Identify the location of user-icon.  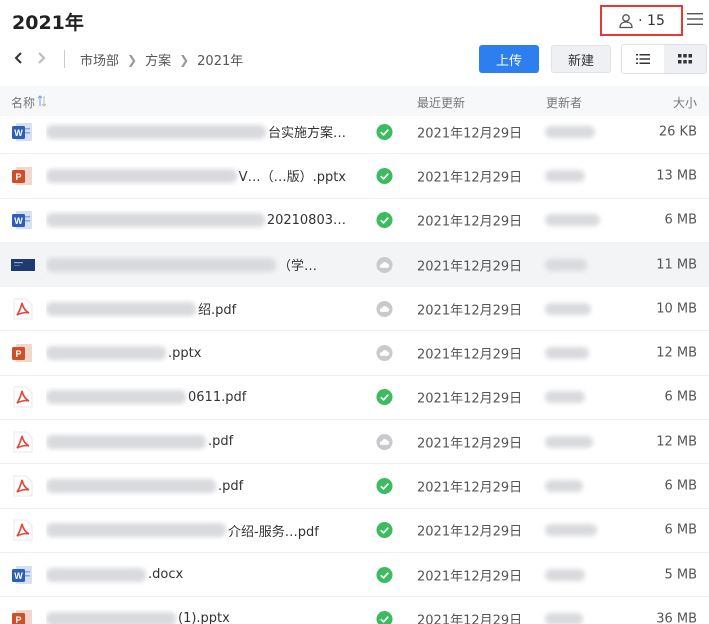
(626, 20).